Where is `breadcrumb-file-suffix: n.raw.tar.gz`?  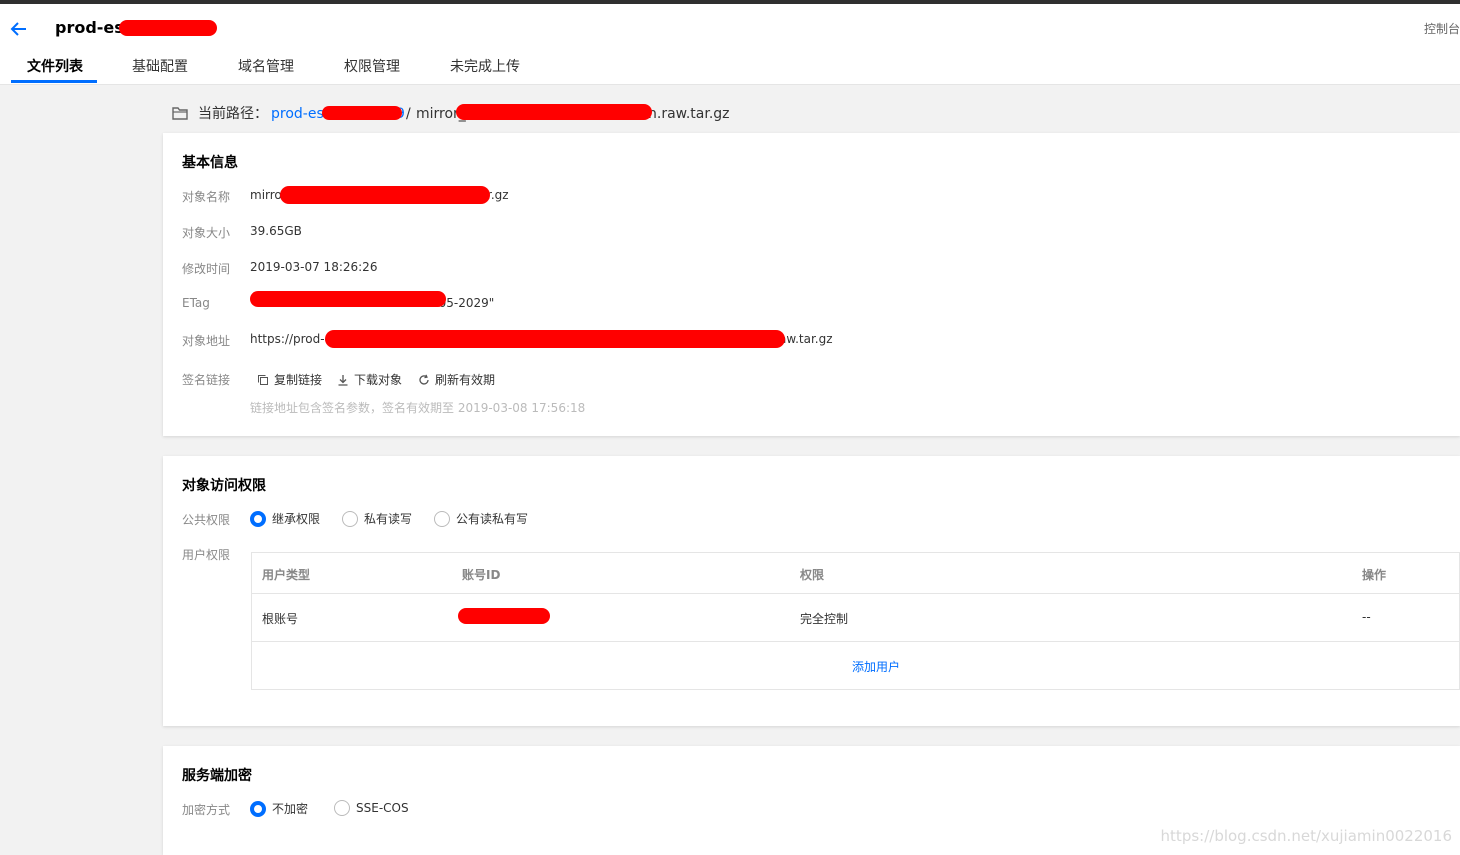 breadcrumb-file-suffix: n.raw.tar.gz is located at coordinates (689, 114).